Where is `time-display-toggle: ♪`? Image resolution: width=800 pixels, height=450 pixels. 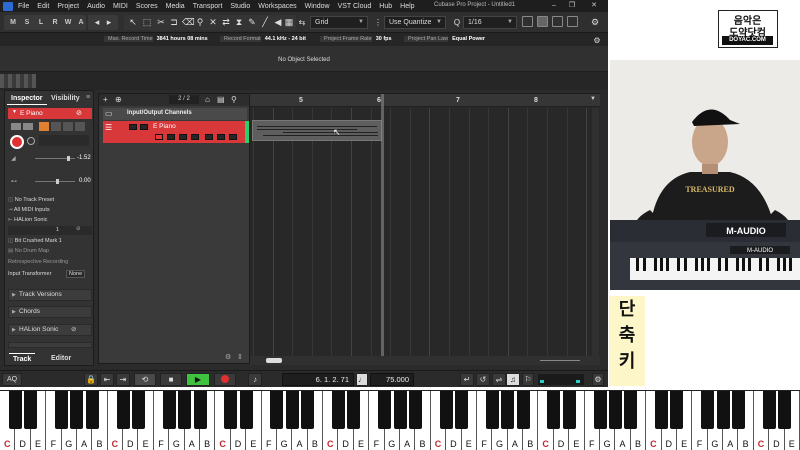
time-display-toggle: ♪ is located at coordinates (255, 379).